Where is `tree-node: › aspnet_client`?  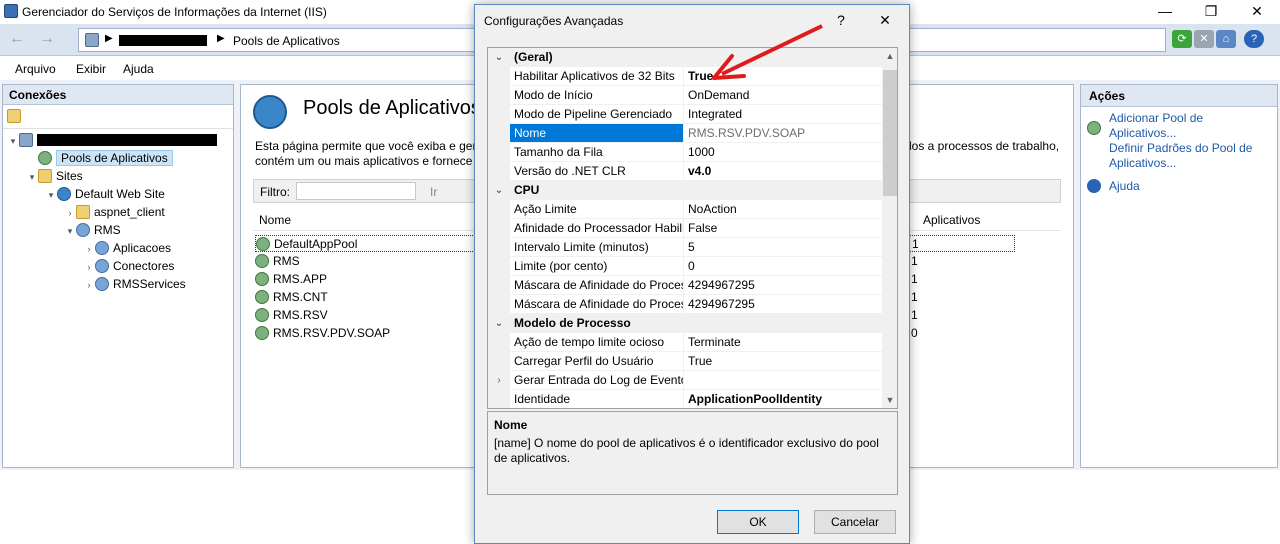
tree-node: › aspnet_client is located at coordinates (119, 212).